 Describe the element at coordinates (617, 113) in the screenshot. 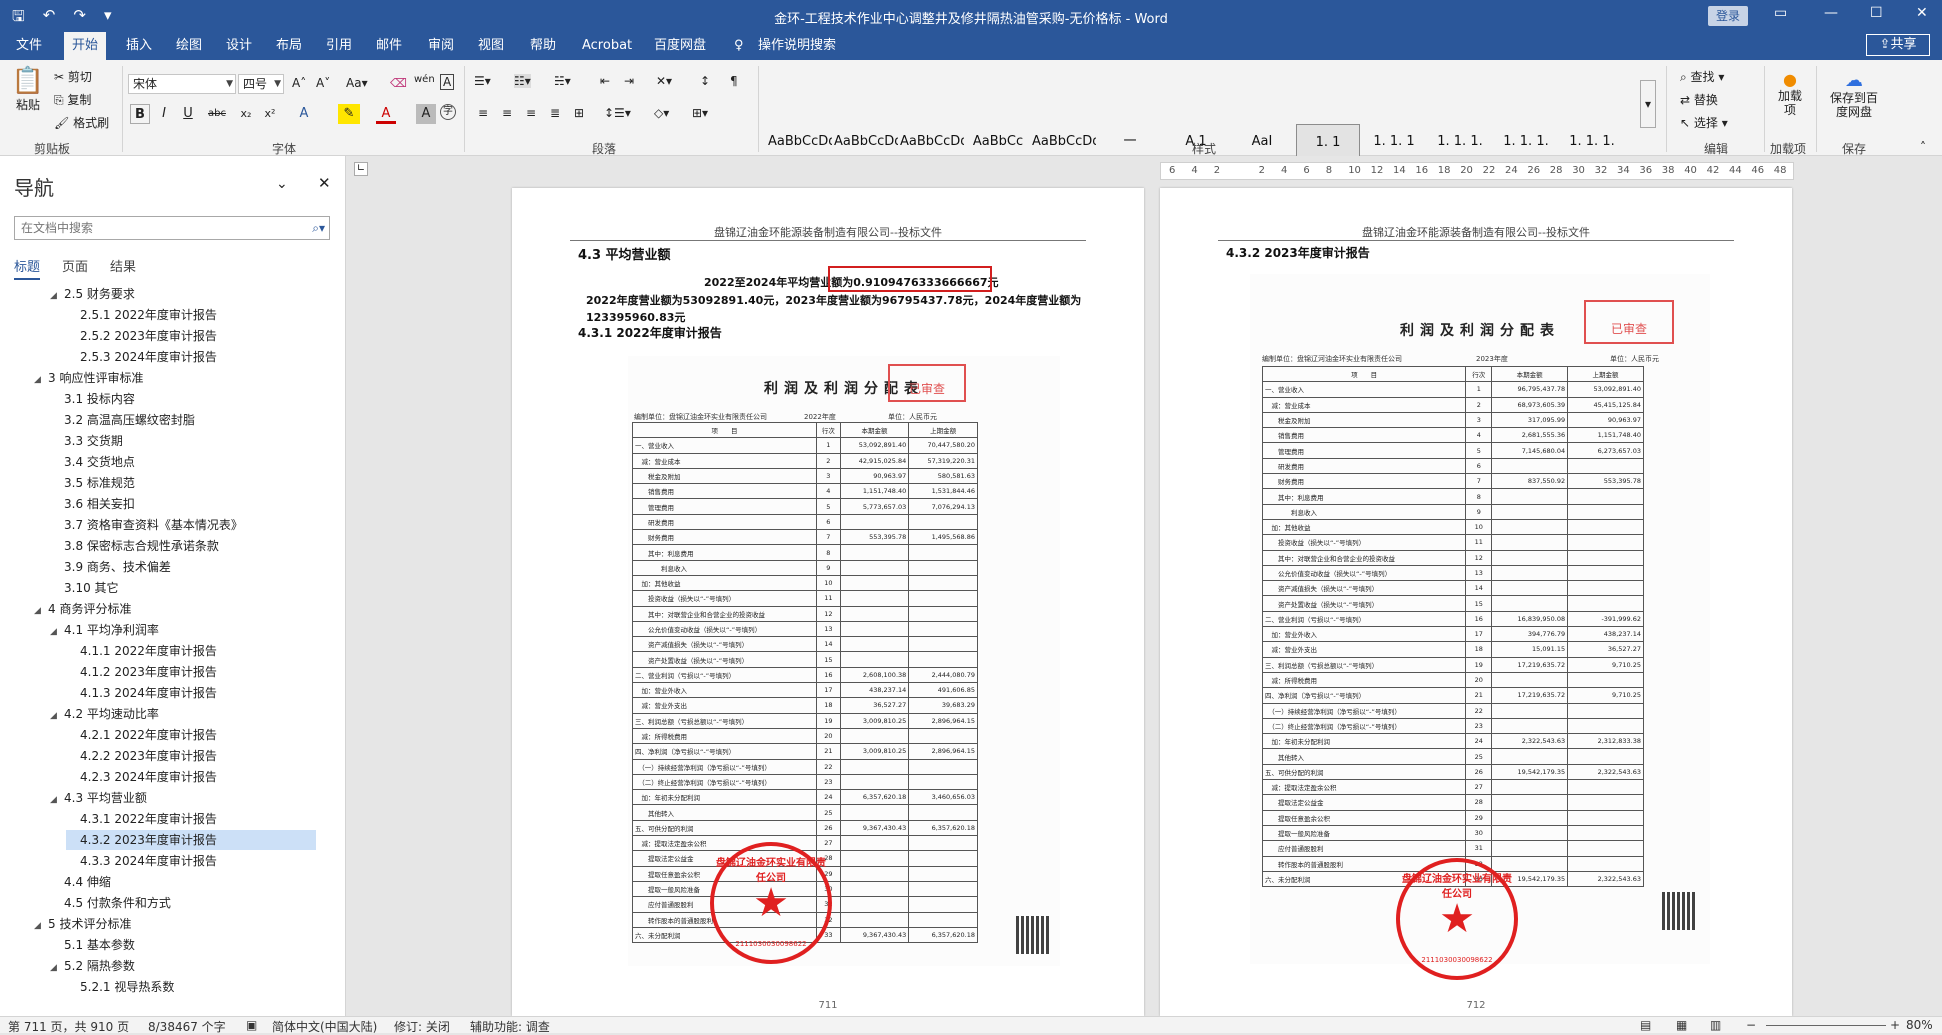

I see `line-spacing-icon: ↕☰▾` at that location.